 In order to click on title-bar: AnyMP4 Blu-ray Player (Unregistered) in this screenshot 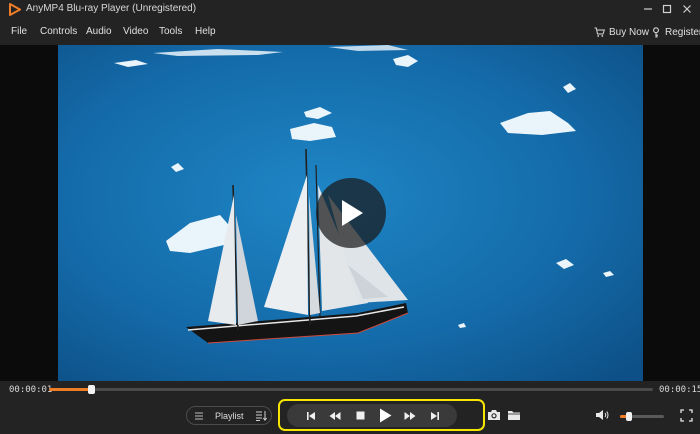, I will do `click(350, 9)`.